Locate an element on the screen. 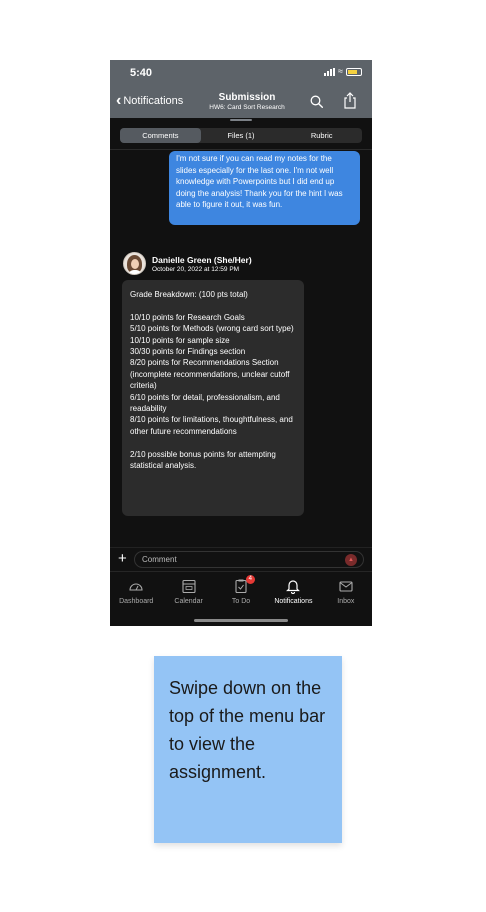 This screenshot has width=486, height=912. comment-input: Comment is located at coordinates (249, 559).